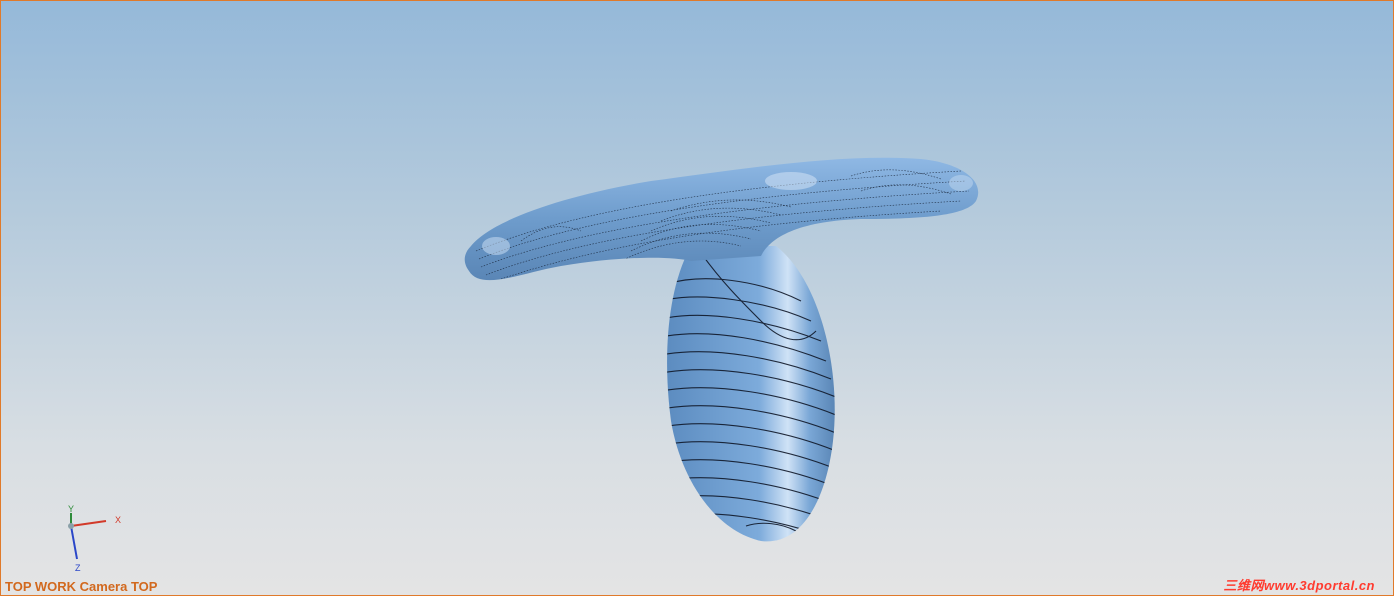 The image size is (1394, 596). Describe the element at coordinates (791, 181) in the screenshot. I see `crossbar-highlight` at that location.